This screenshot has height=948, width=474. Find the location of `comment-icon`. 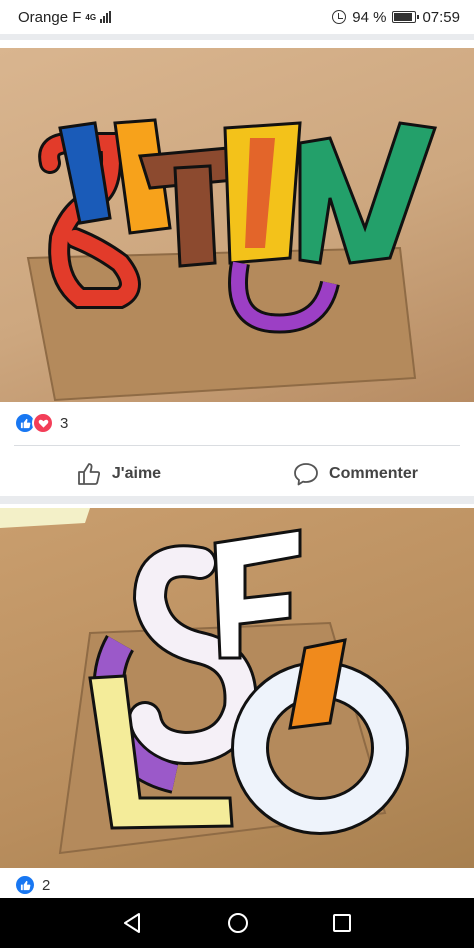

comment-icon is located at coordinates (306, 474).